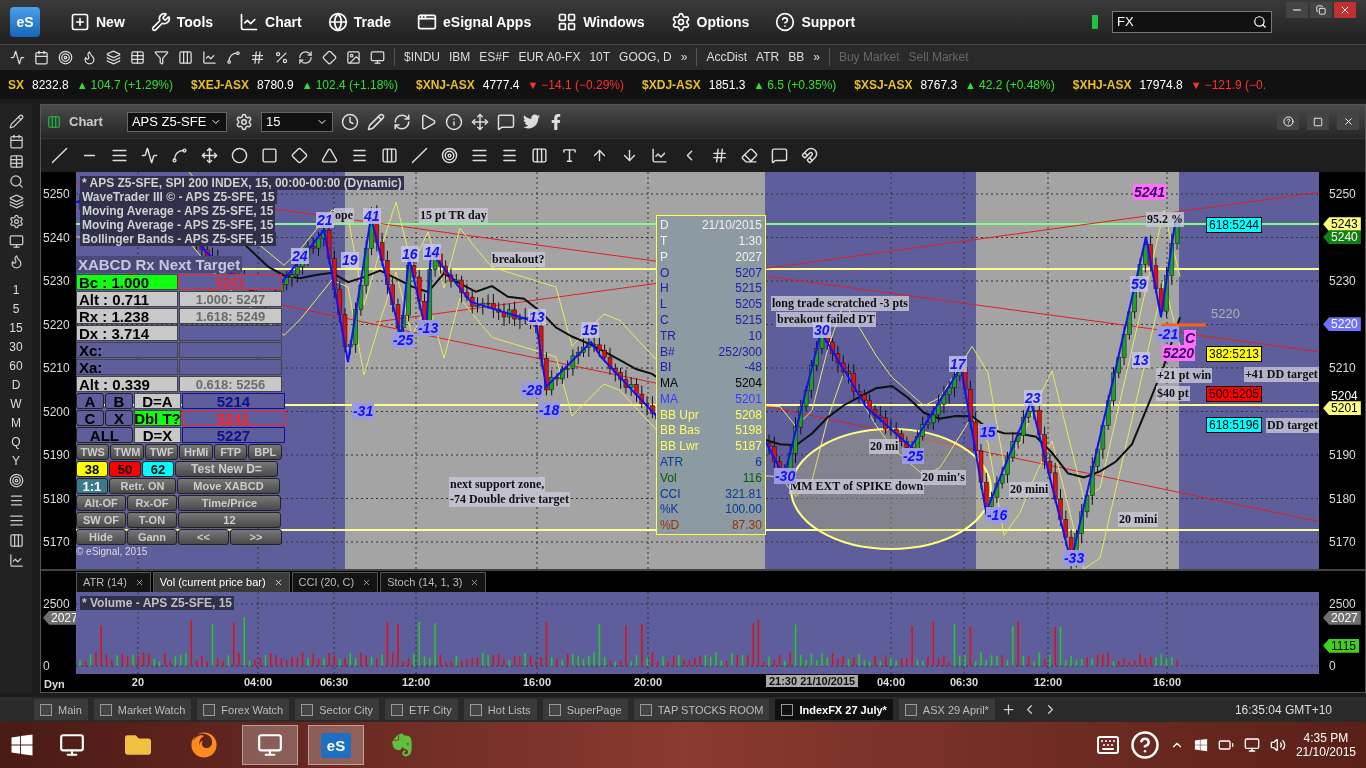 Image resolution: width=1366 pixels, height=768 pixels. I want to click on interval-button: M, so click(16, 423).